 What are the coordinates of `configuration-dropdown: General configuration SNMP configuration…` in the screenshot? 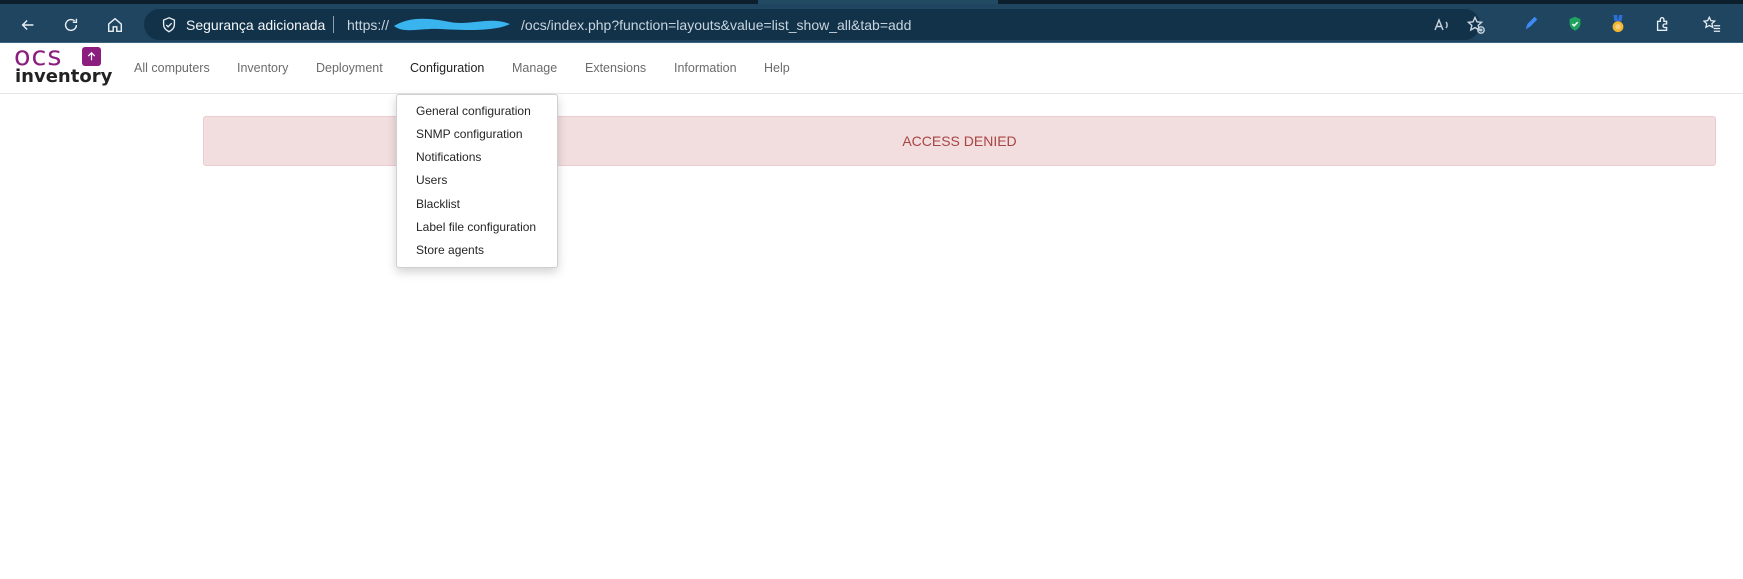 It's located at (477, 181).